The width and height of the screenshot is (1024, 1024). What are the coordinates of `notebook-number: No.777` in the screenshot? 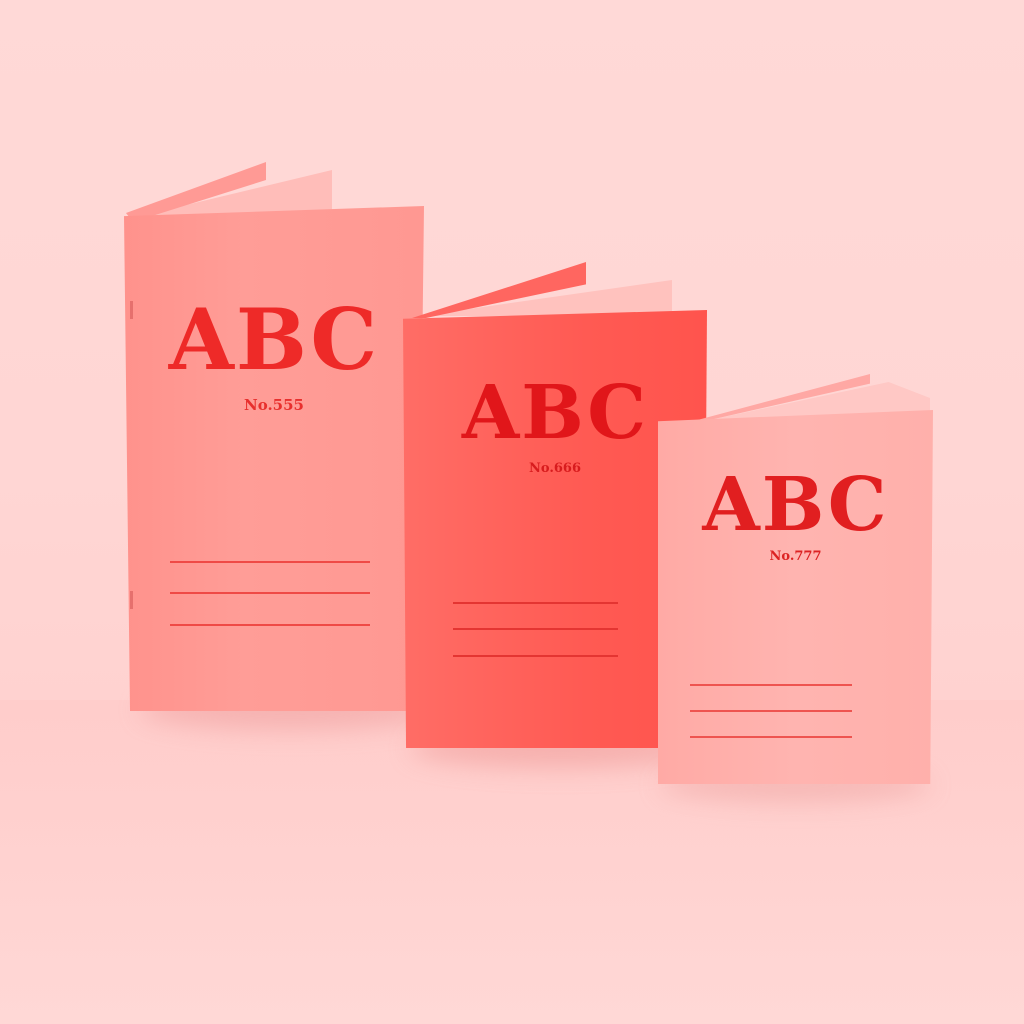 It's located at (795, 556).